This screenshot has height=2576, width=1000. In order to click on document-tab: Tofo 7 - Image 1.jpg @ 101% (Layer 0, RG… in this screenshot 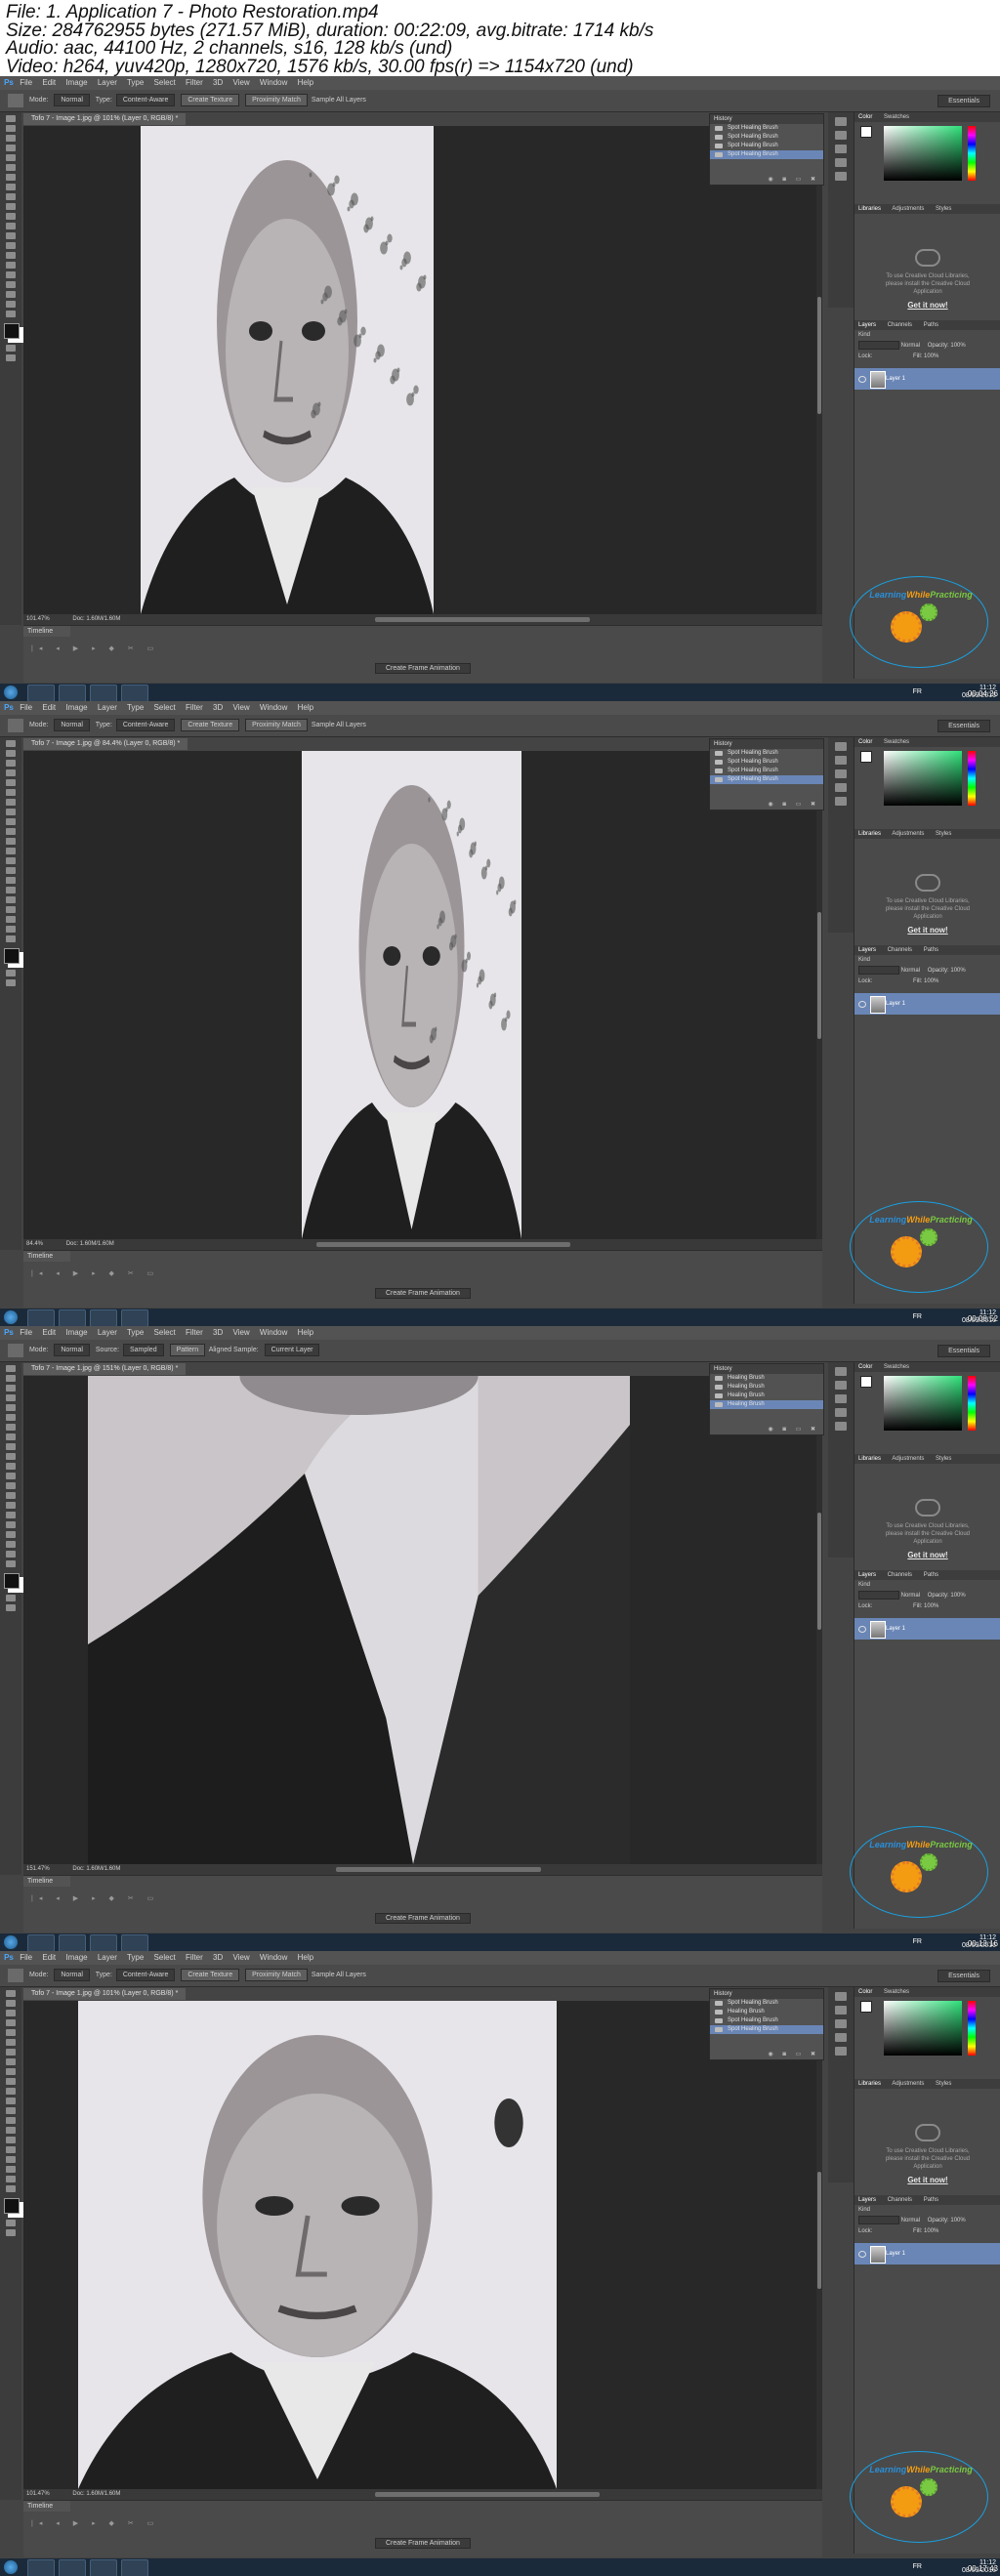, I will do `click(105, 1994)`.